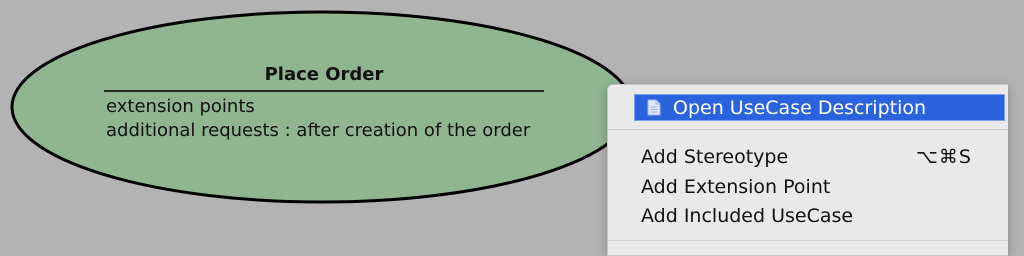 This screenshot has width=1024, height=256. What do you see at coordinates (180, 106) in the screenshot?
I see `extension-points-header: extension points` at bounding box center [180, 106].